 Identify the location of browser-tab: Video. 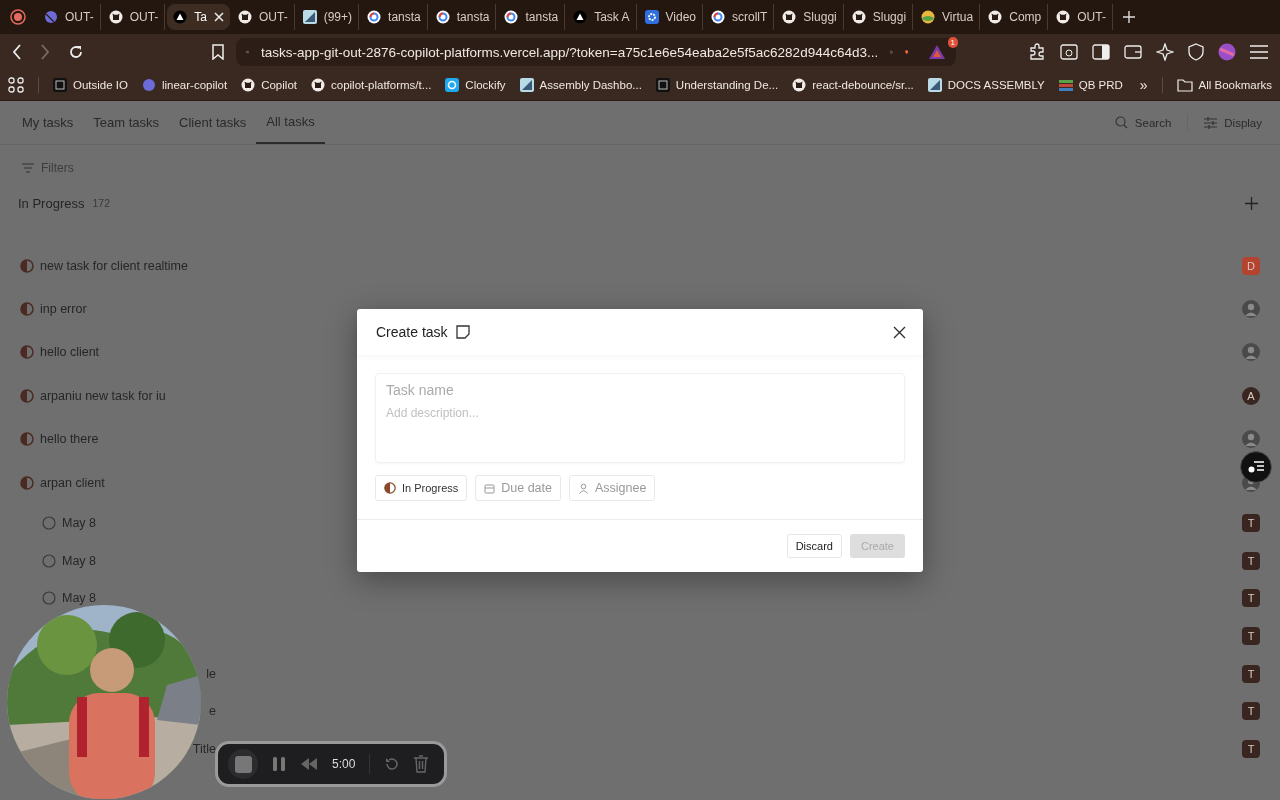
(670, 17).